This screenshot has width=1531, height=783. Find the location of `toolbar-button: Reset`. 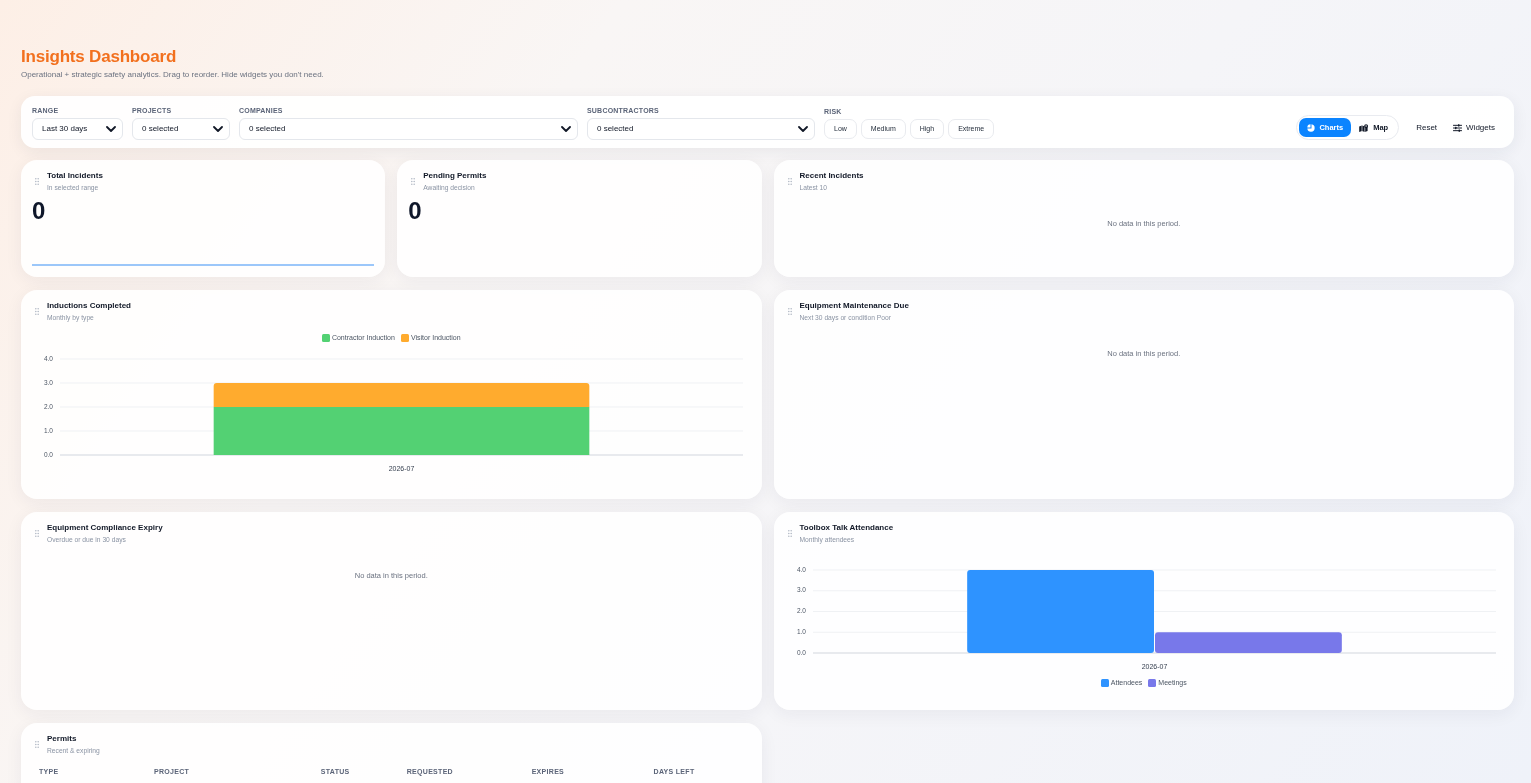

toolbar-button: Reset is located at coordinates (1427, 127).